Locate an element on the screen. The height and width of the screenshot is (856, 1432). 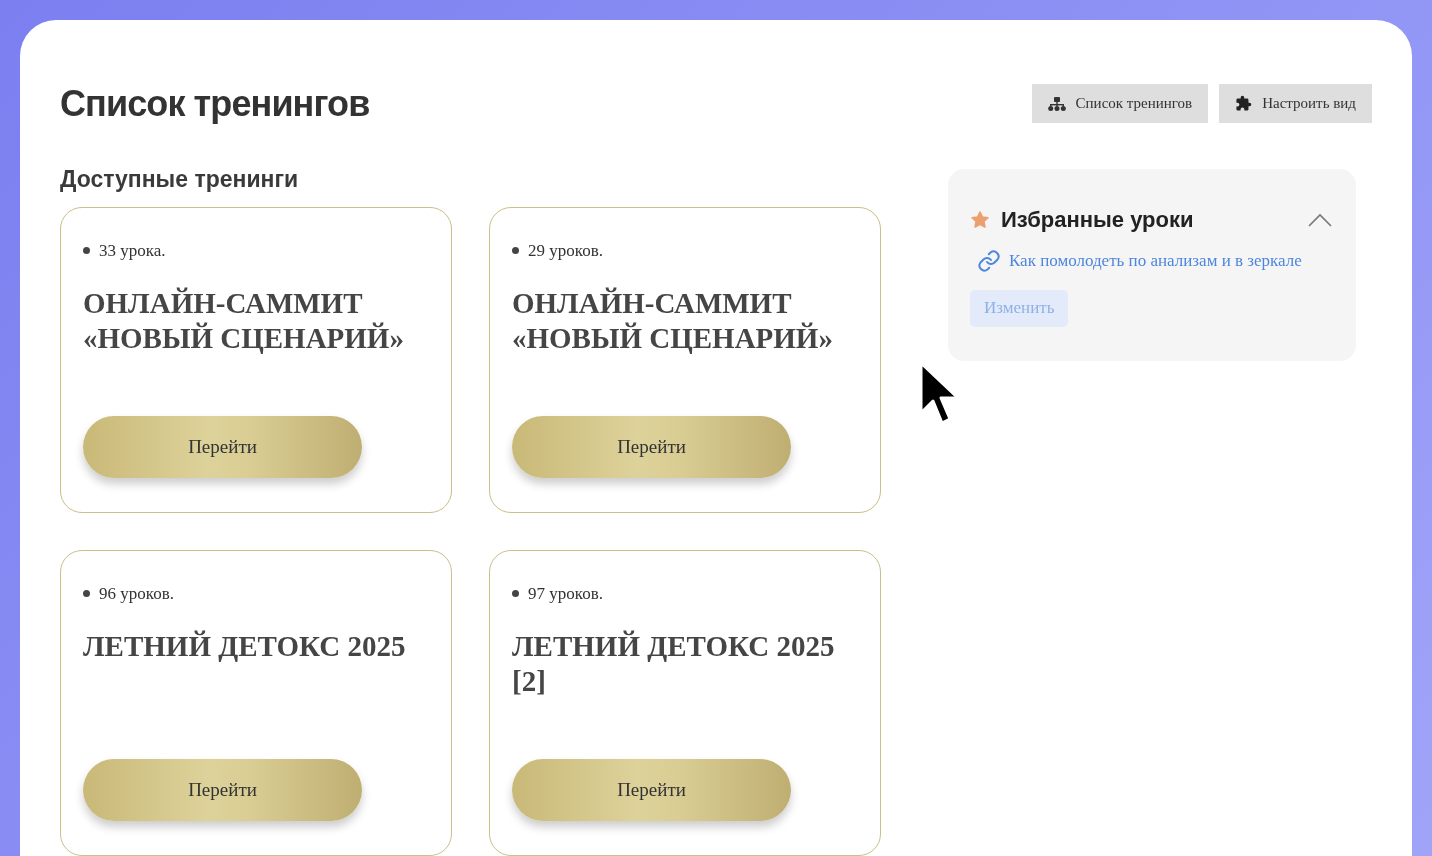
collapse-toggle is located at coordinates (1320, 219).